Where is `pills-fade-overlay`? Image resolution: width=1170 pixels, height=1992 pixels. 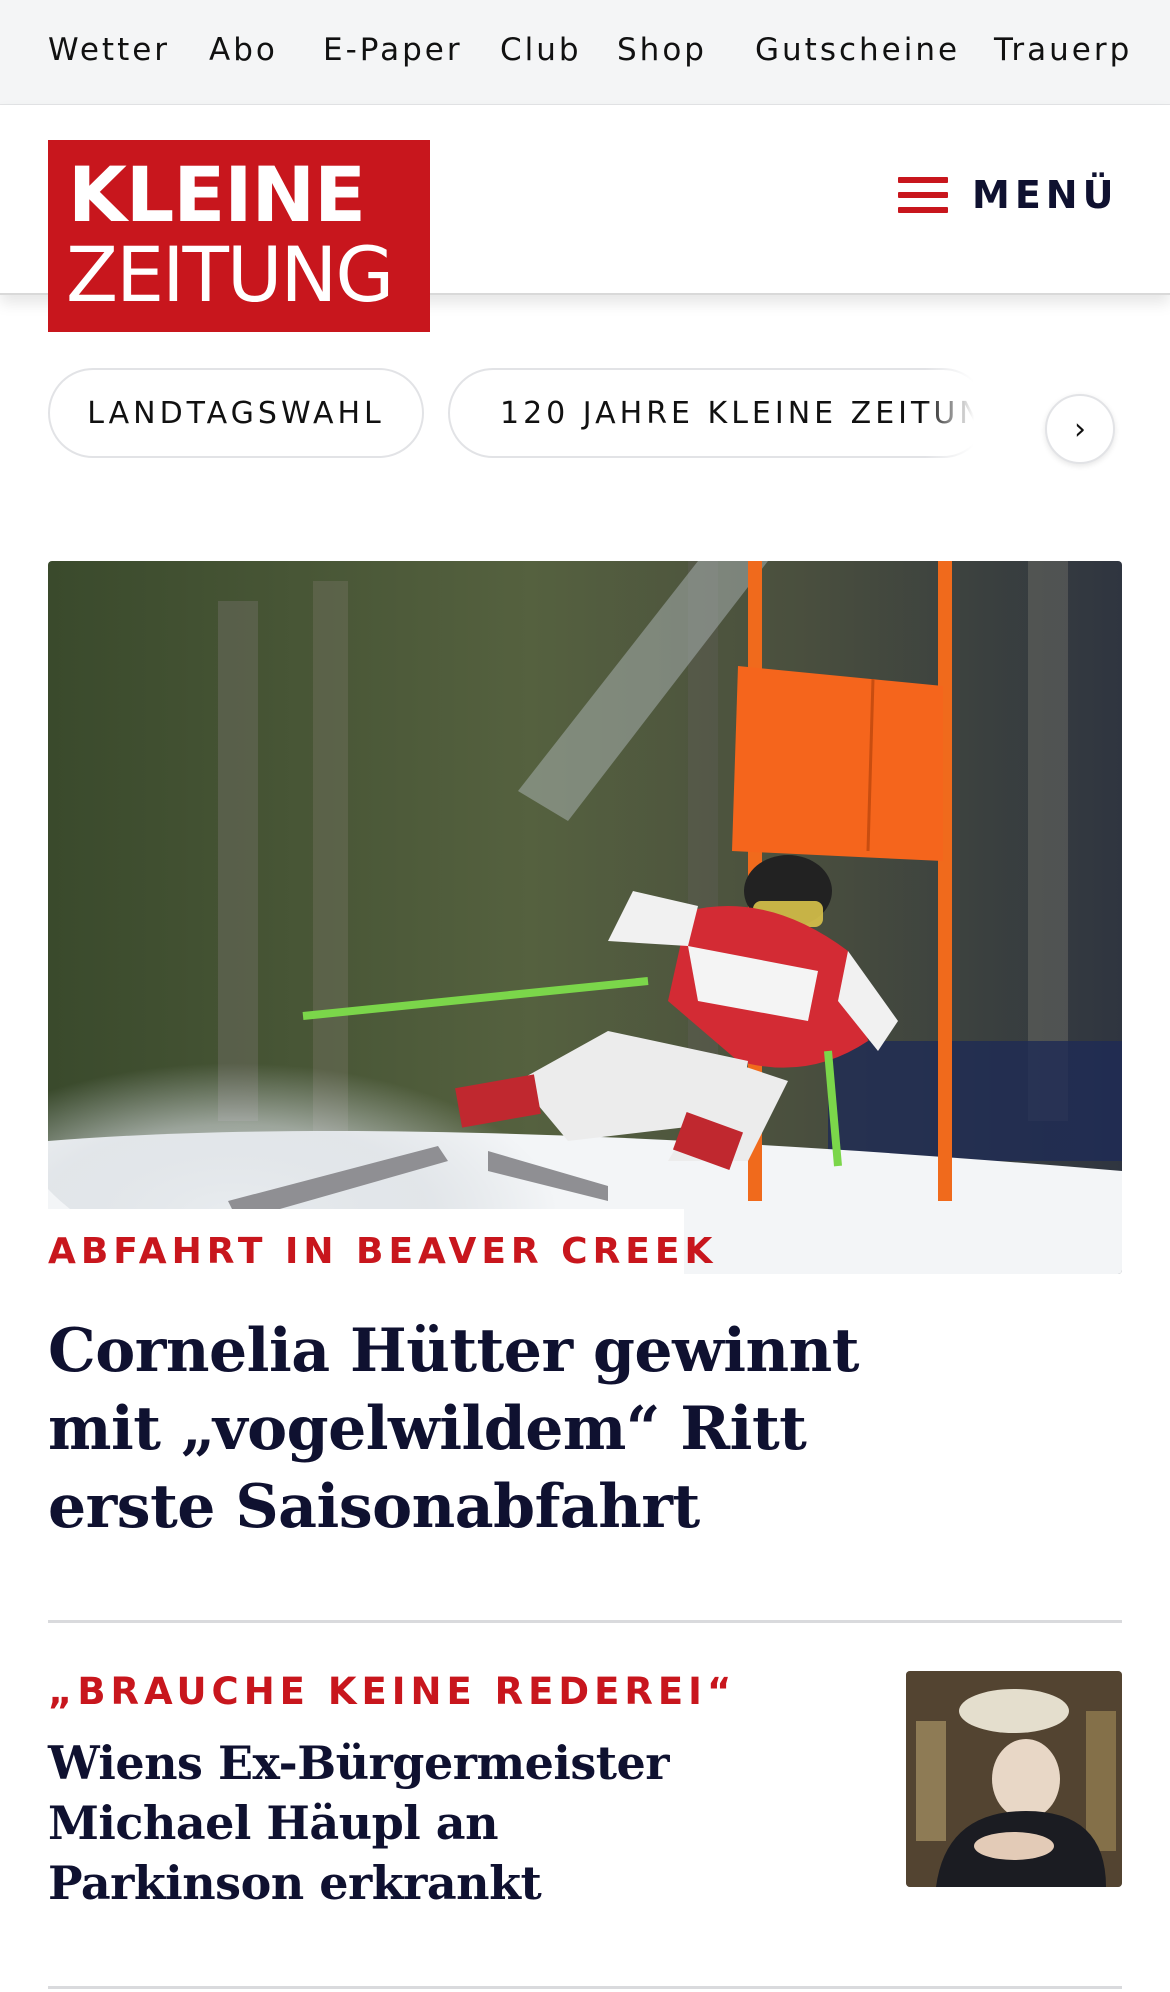
pills-fade-overlay is located at coordinates (960, 413).